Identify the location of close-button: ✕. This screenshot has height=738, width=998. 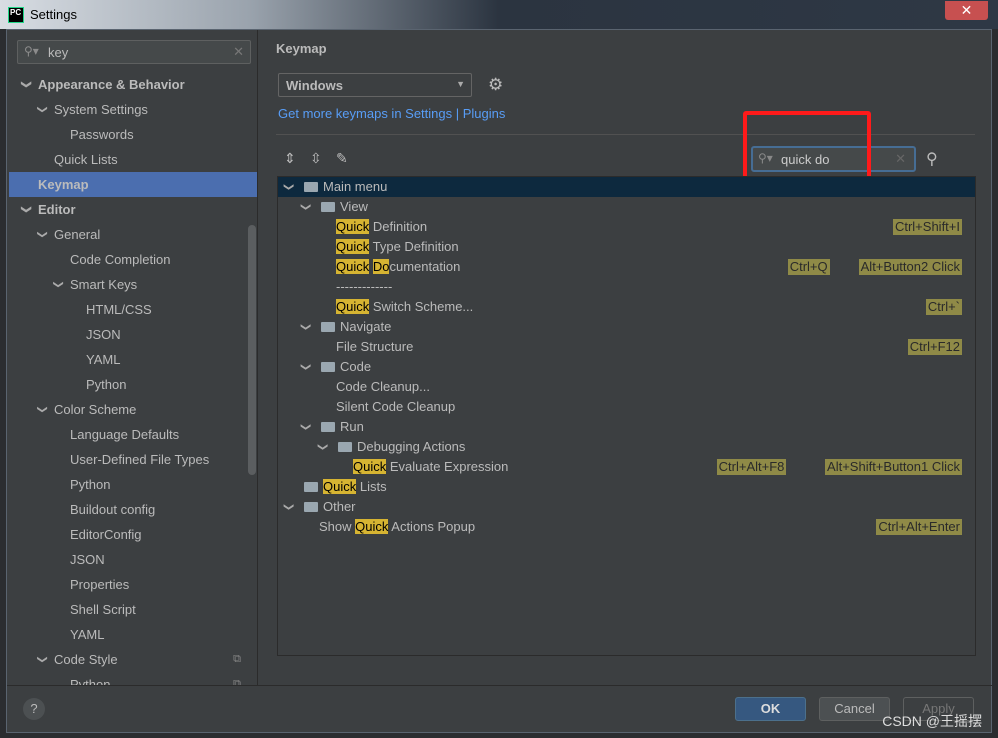
(966, 10).